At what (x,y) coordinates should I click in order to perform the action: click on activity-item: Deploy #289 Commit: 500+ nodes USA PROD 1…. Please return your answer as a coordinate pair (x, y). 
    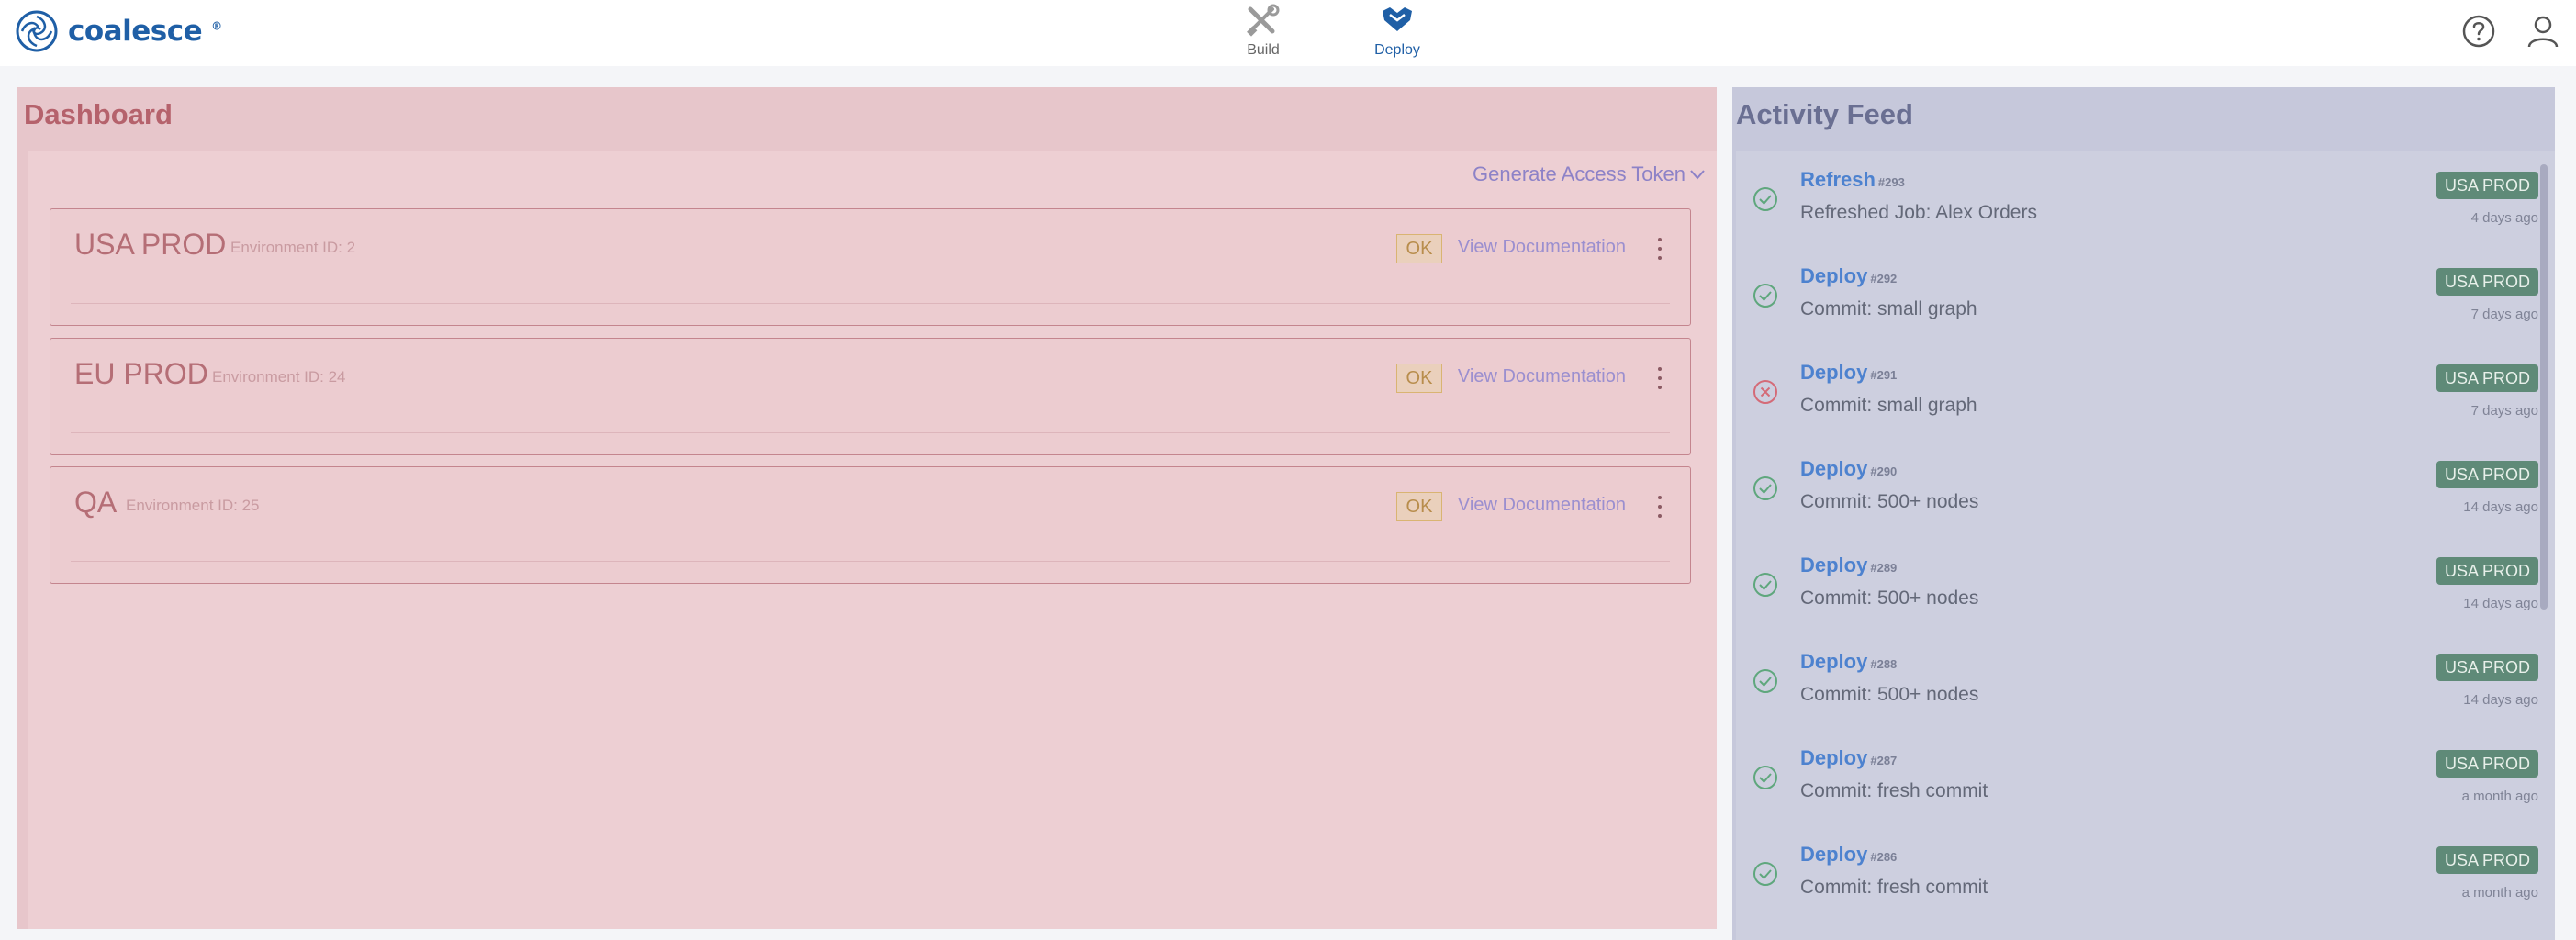
    Looking at the image, I should click on (2140, 585).